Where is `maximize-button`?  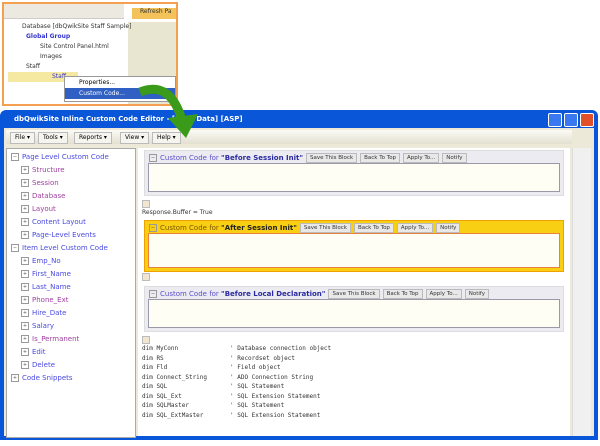
maximize-button is located at coordinates (571, 120).